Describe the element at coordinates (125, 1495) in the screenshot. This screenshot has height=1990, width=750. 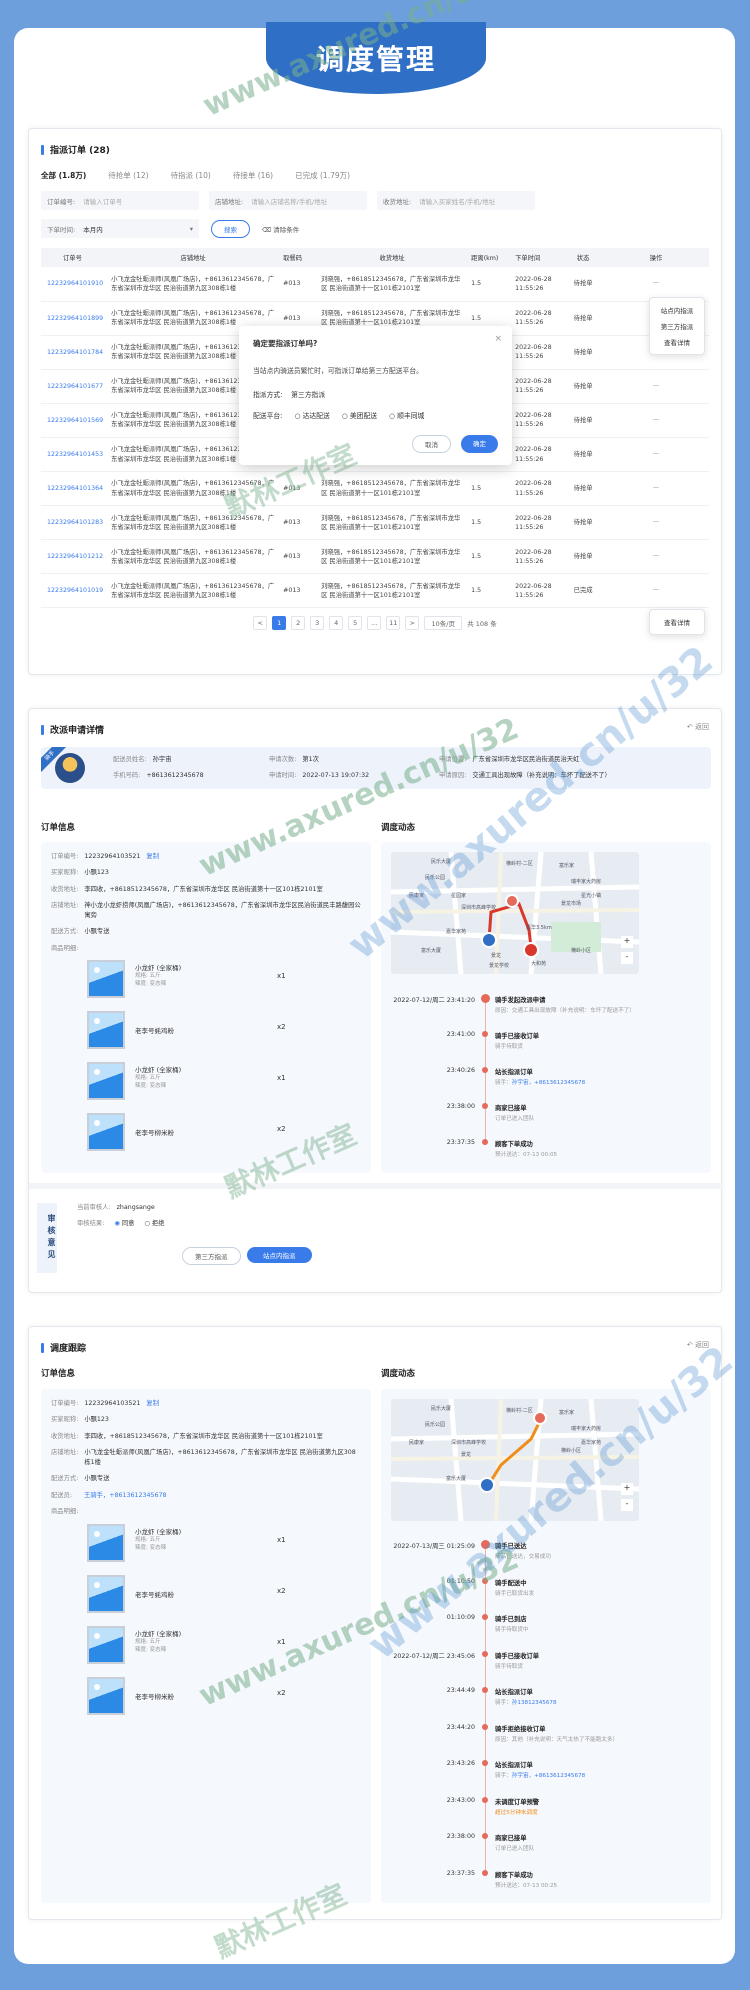
I see `order-field-link: 王骑手，+8613612345678` at that location.